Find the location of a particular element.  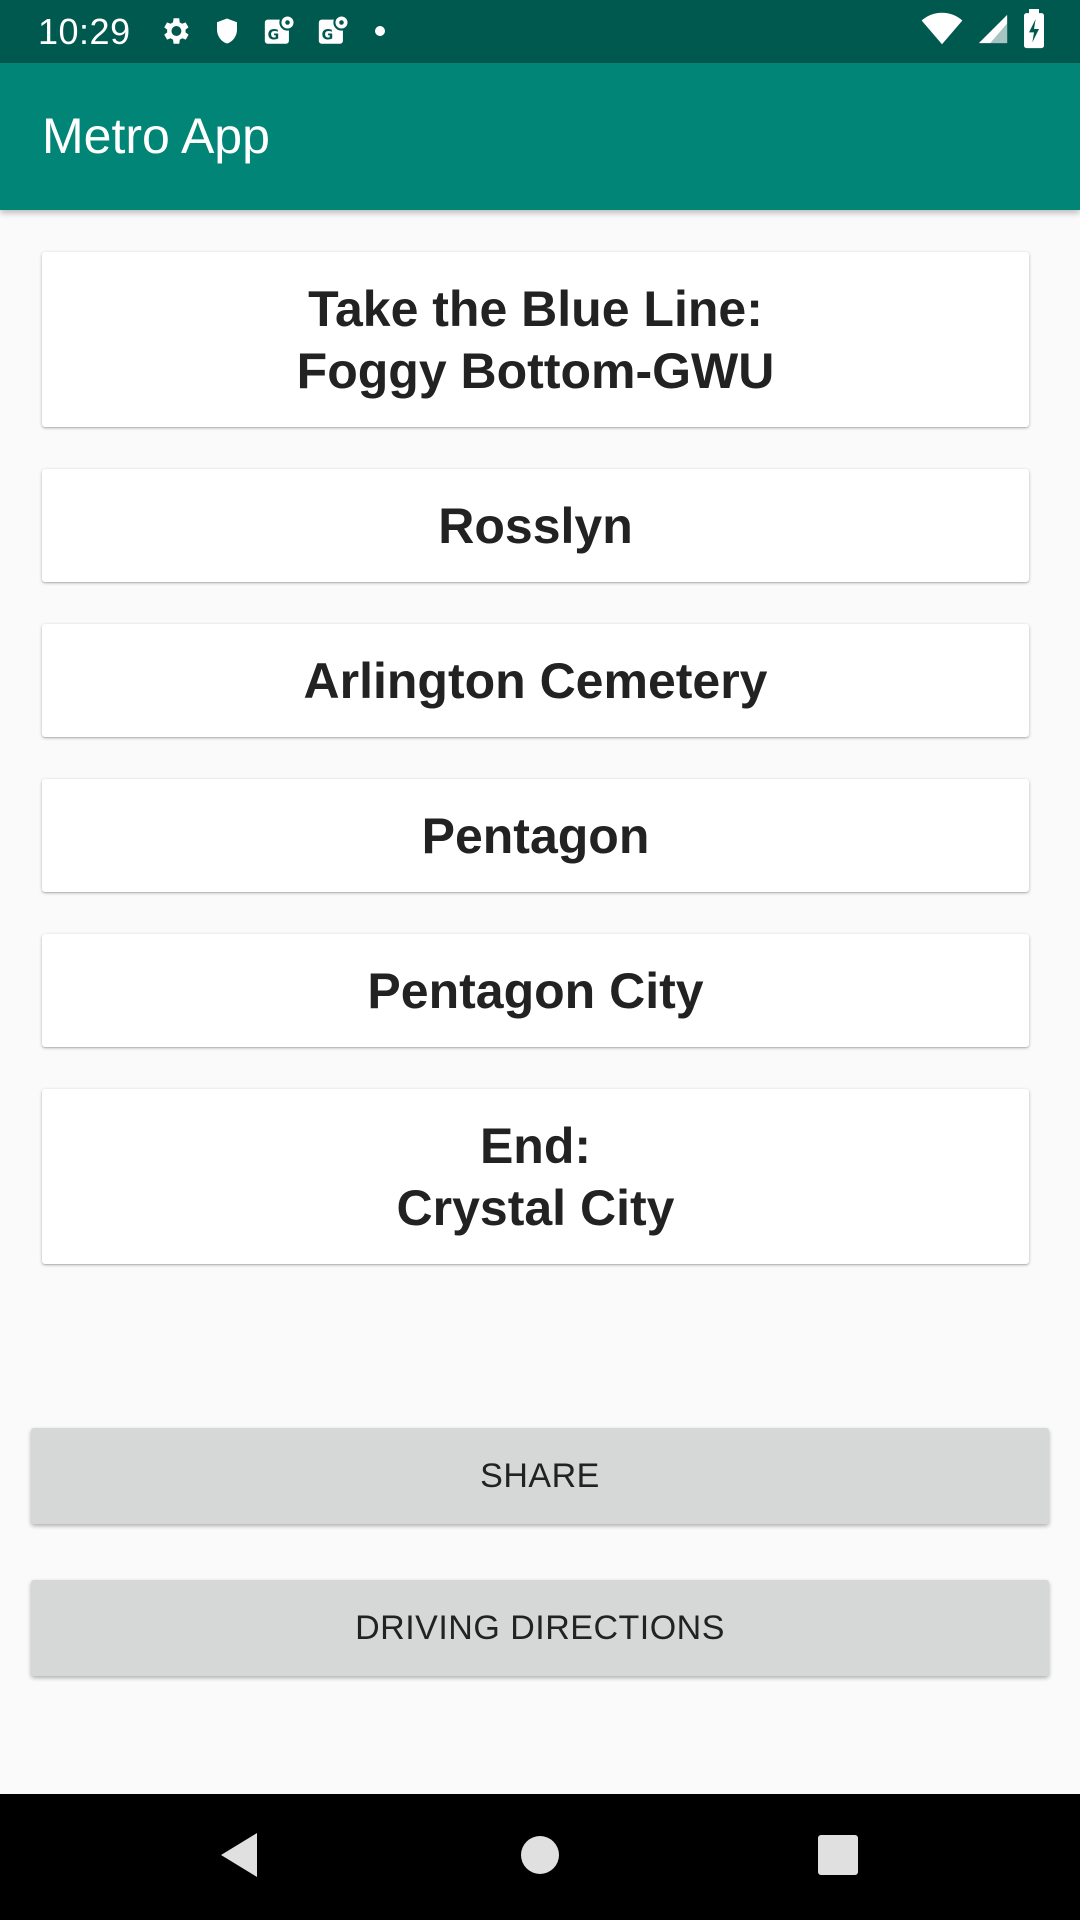

recents-button is located at coordinates (838, 1857).